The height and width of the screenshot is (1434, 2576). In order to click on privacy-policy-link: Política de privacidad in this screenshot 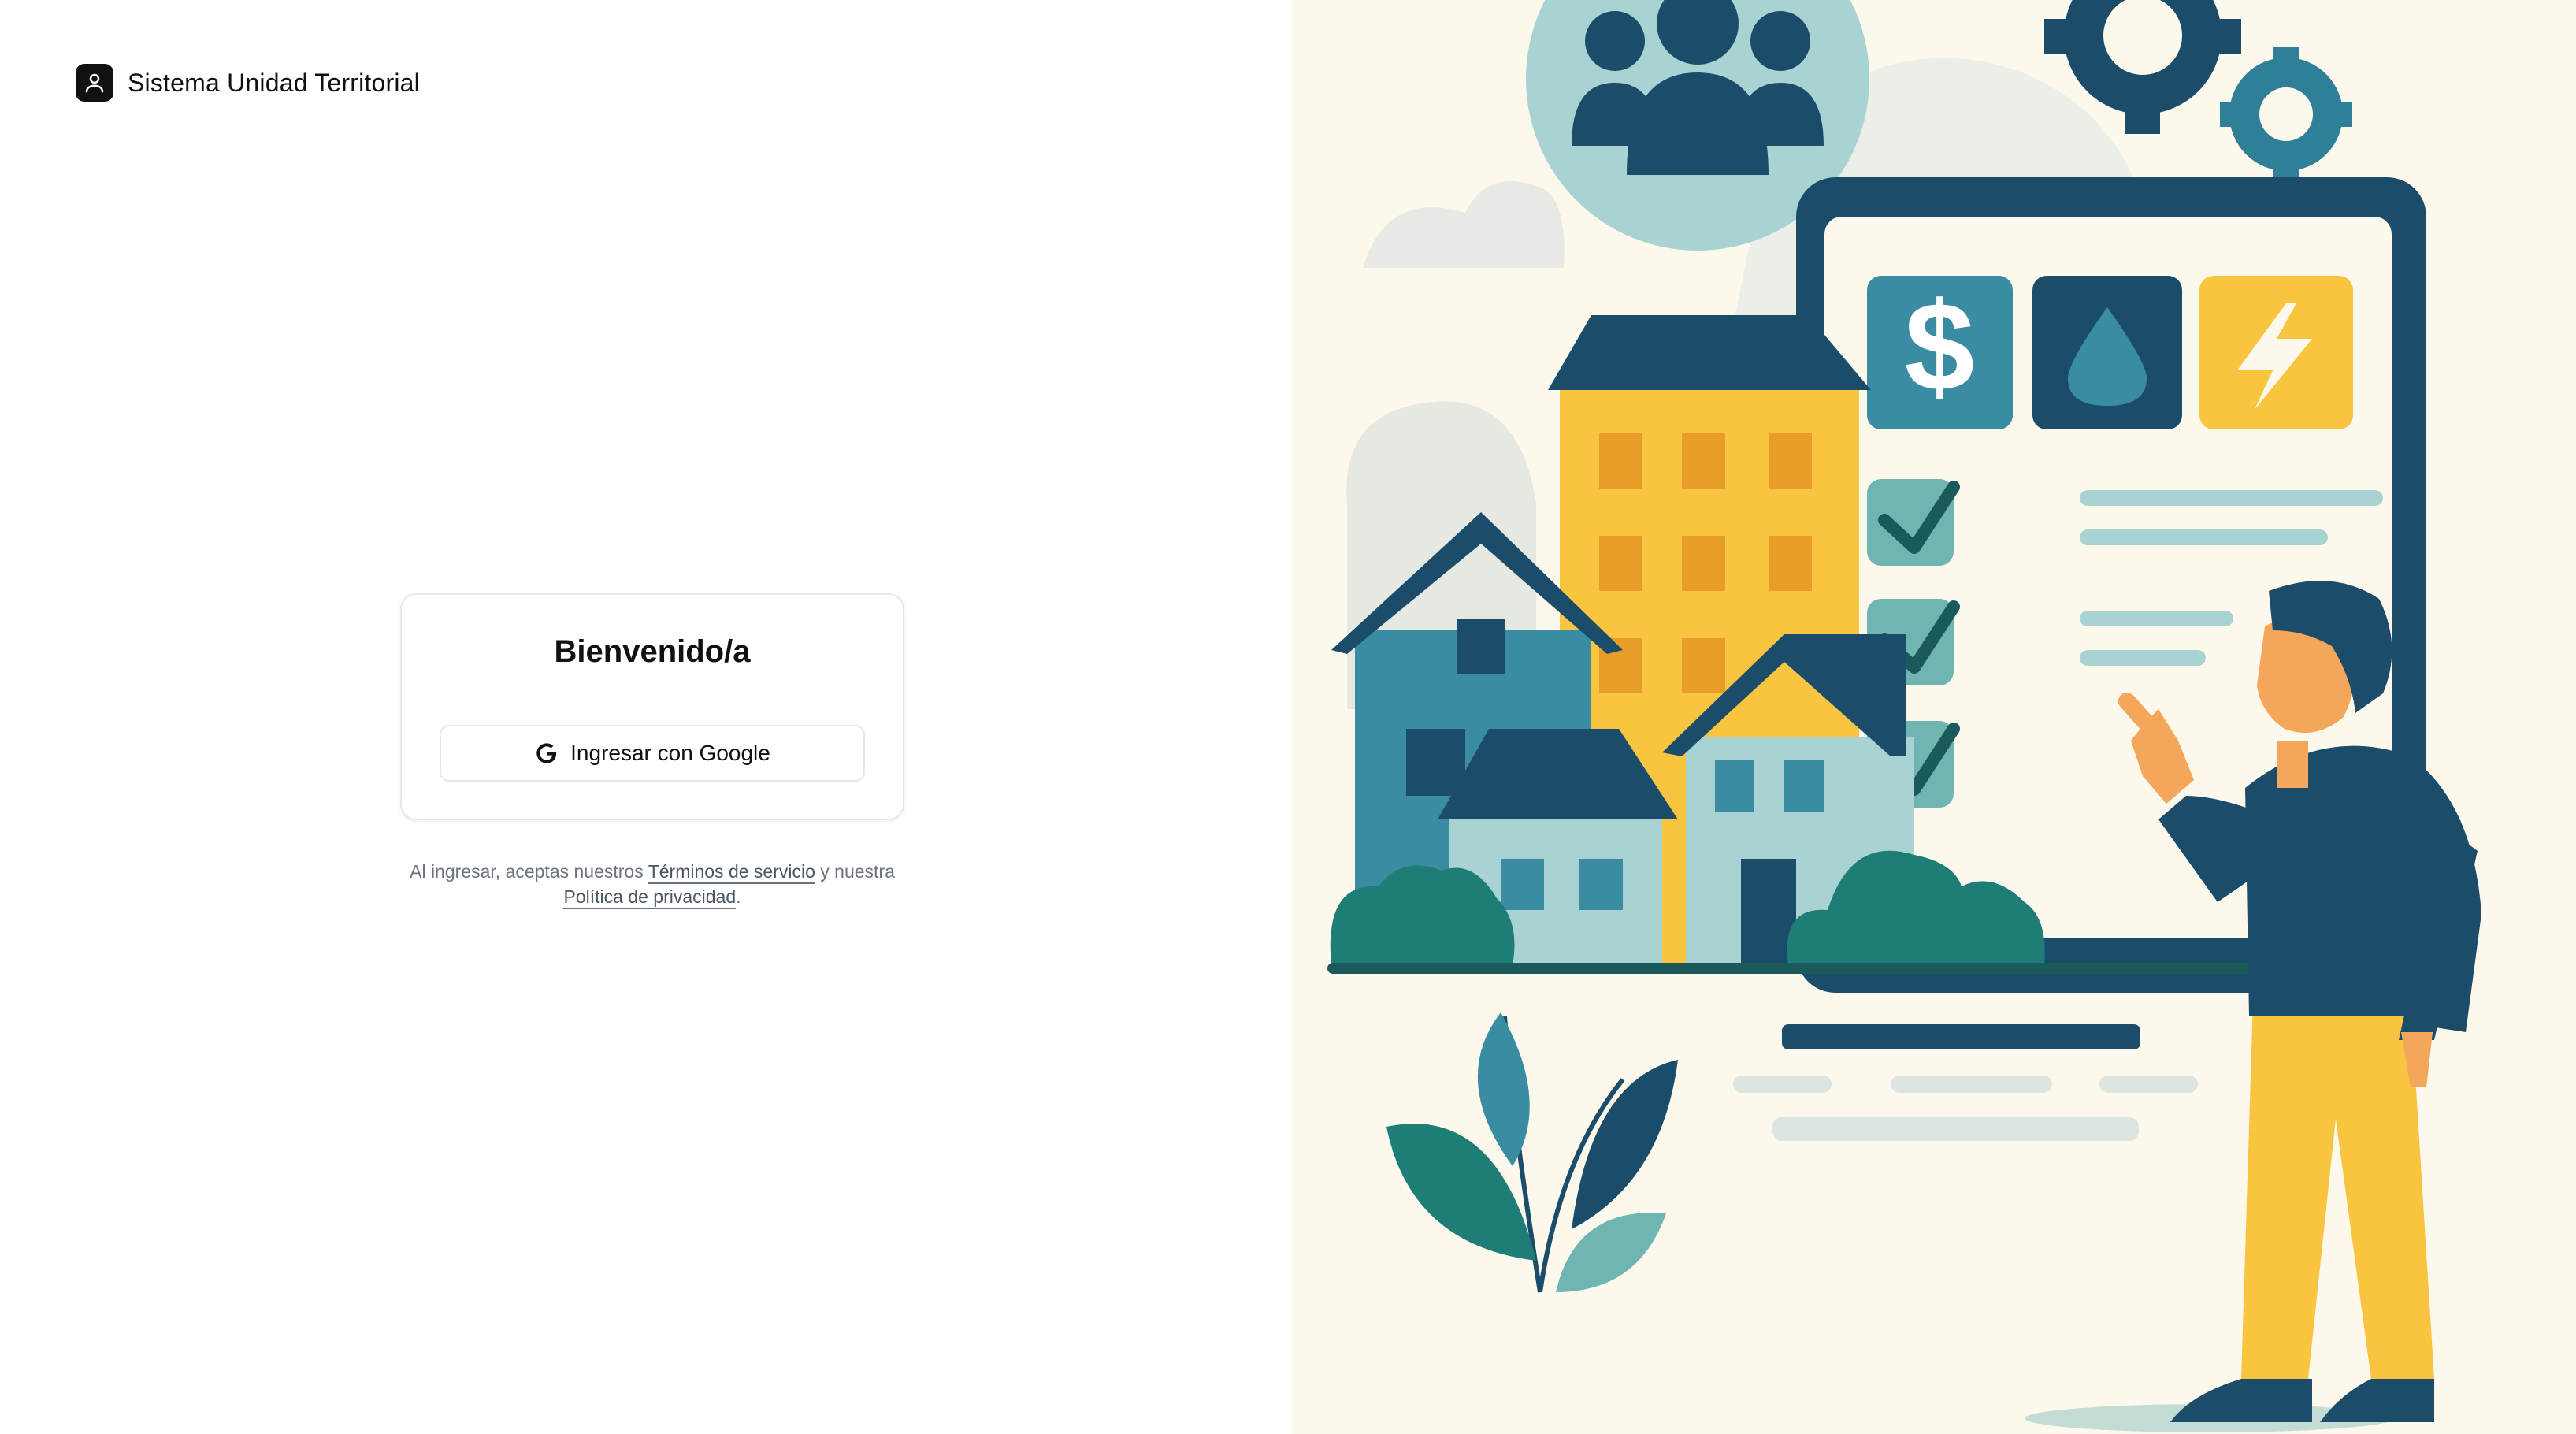, I will do `click(650, 897)`.